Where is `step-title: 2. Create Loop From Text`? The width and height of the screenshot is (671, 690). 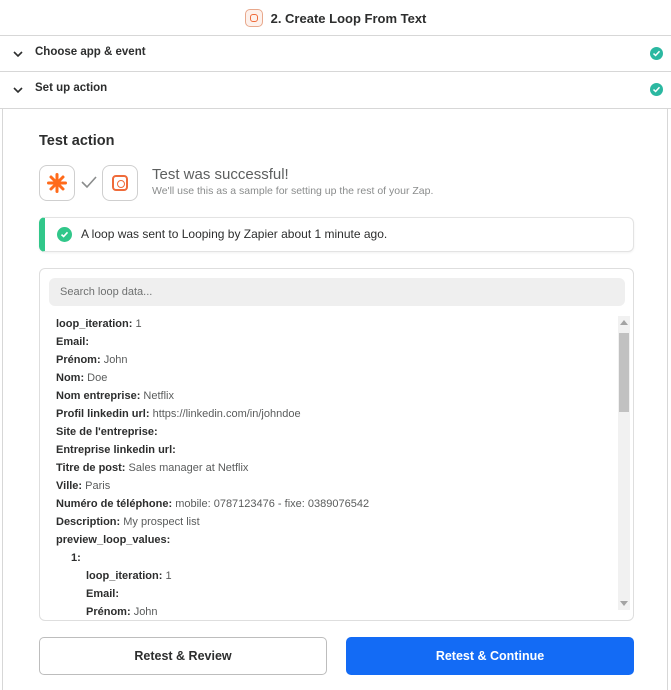
step-title: 2. Create Loop From Text is located at coordinates (348, 18).